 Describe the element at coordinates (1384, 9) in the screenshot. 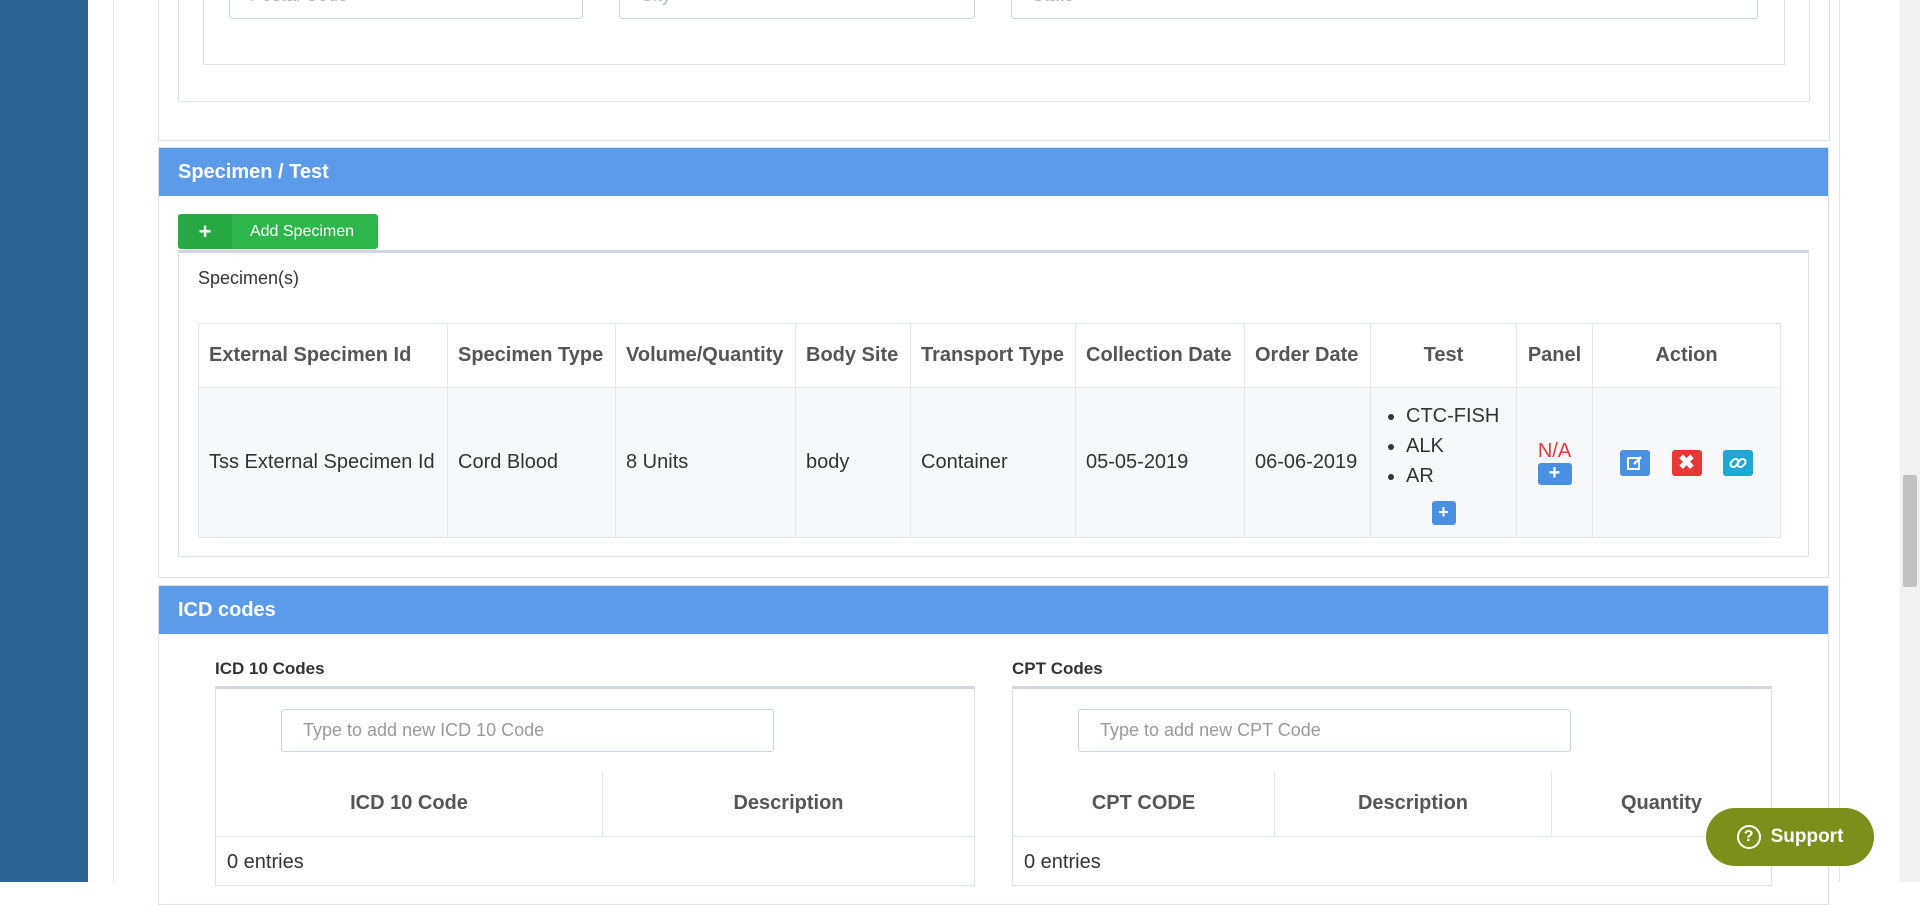

I see `state-input: State` at that location.